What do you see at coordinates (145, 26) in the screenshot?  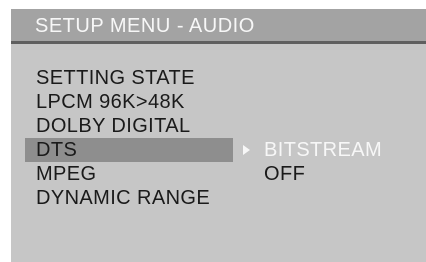 I see `page-title: SETUP MENU - AUDIO` at bounding box center [145, 26].